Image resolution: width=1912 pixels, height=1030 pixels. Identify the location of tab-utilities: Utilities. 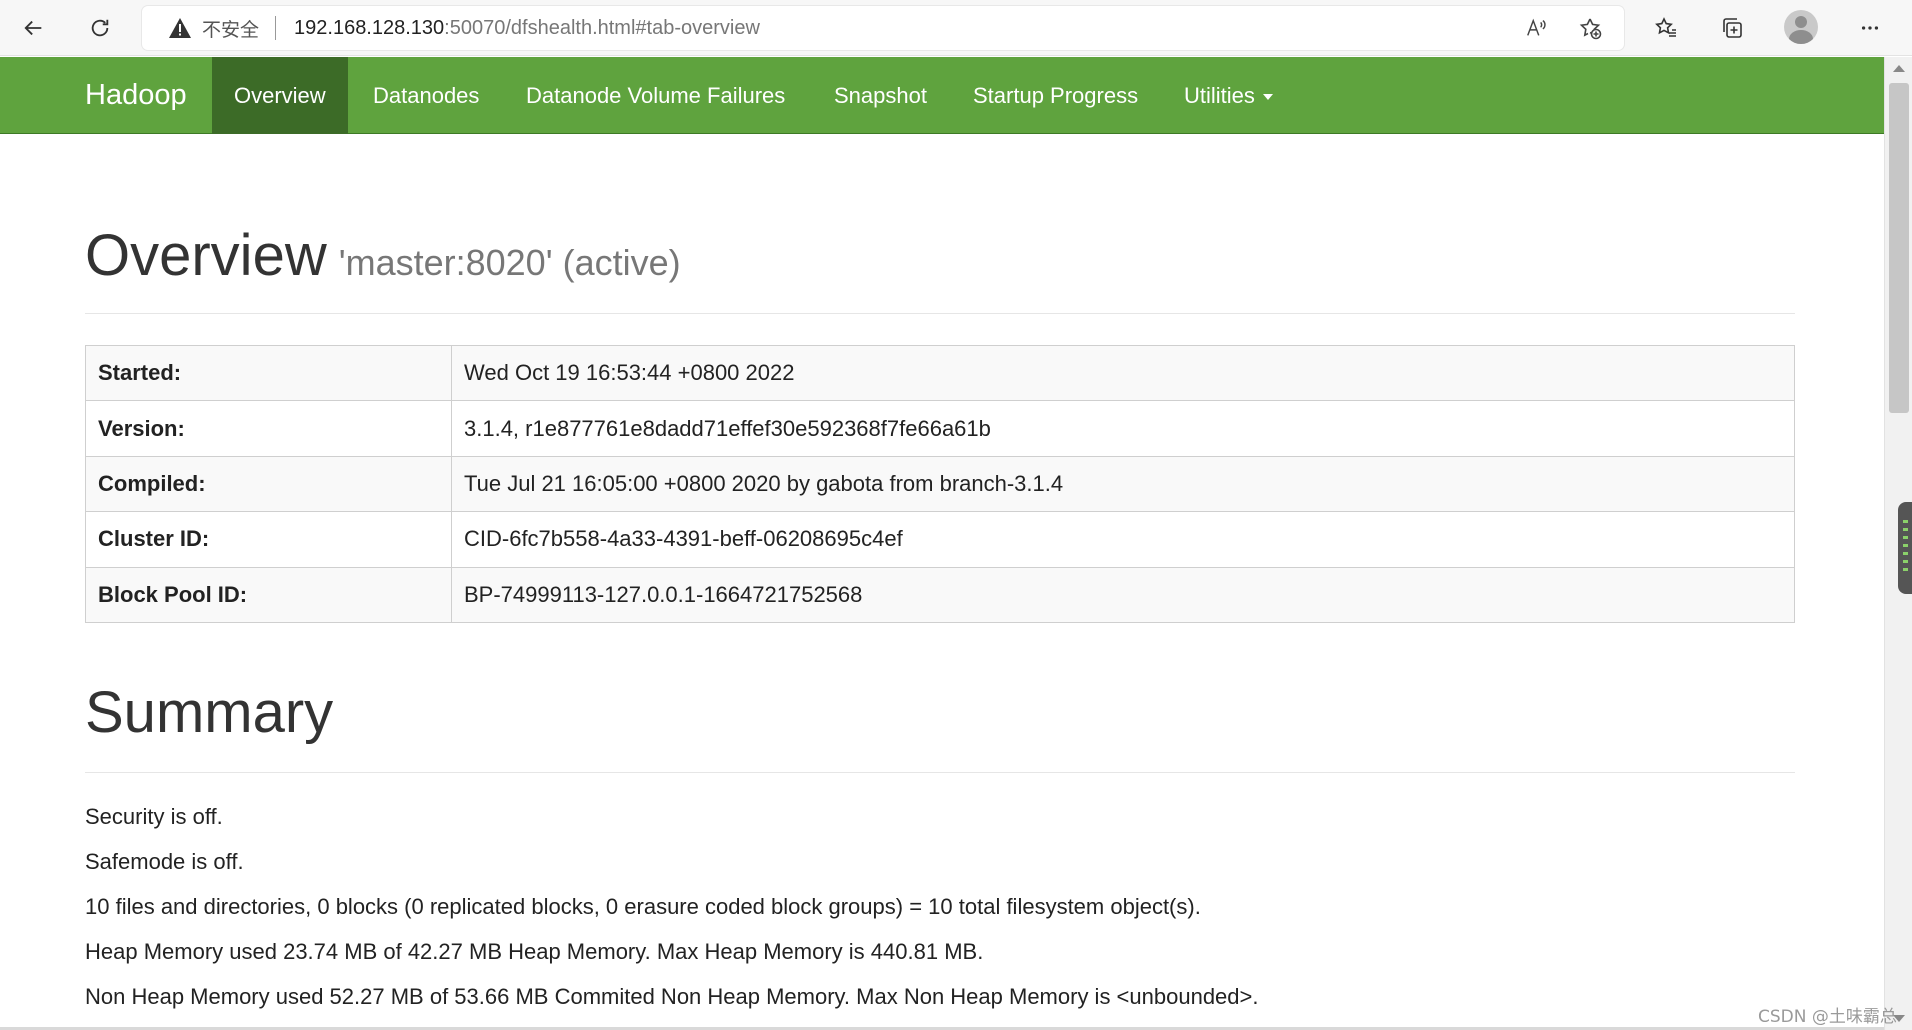
(1228, 95).